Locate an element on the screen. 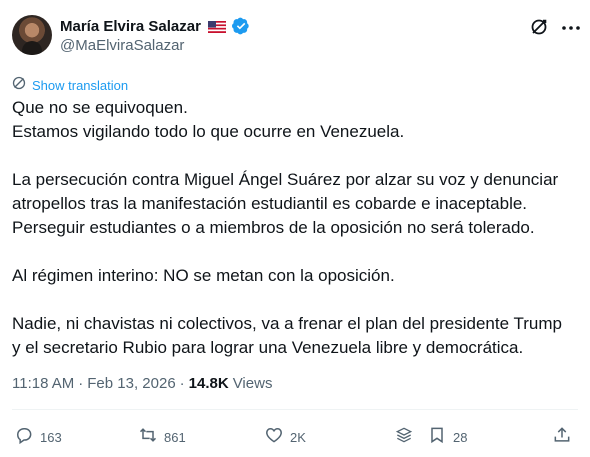 Image resolution: width=590 pixels, height=457 pixels. author-handle: @MaElviraSalazar is located at coordinates (122, 45).